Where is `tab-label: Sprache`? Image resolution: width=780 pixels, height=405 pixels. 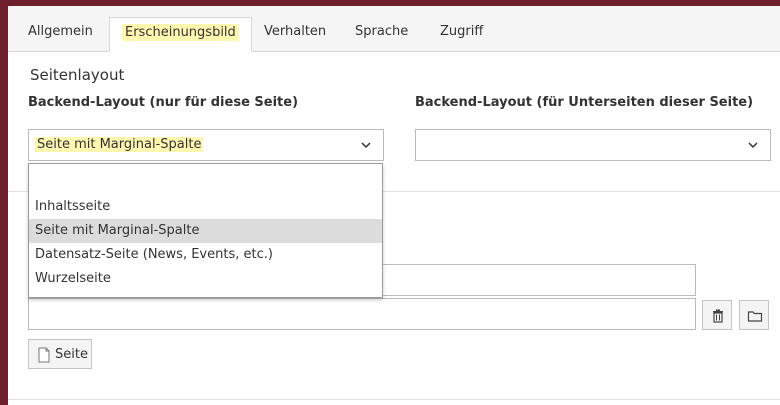
tab-label: Sprache is located at coordinates (382, 31).